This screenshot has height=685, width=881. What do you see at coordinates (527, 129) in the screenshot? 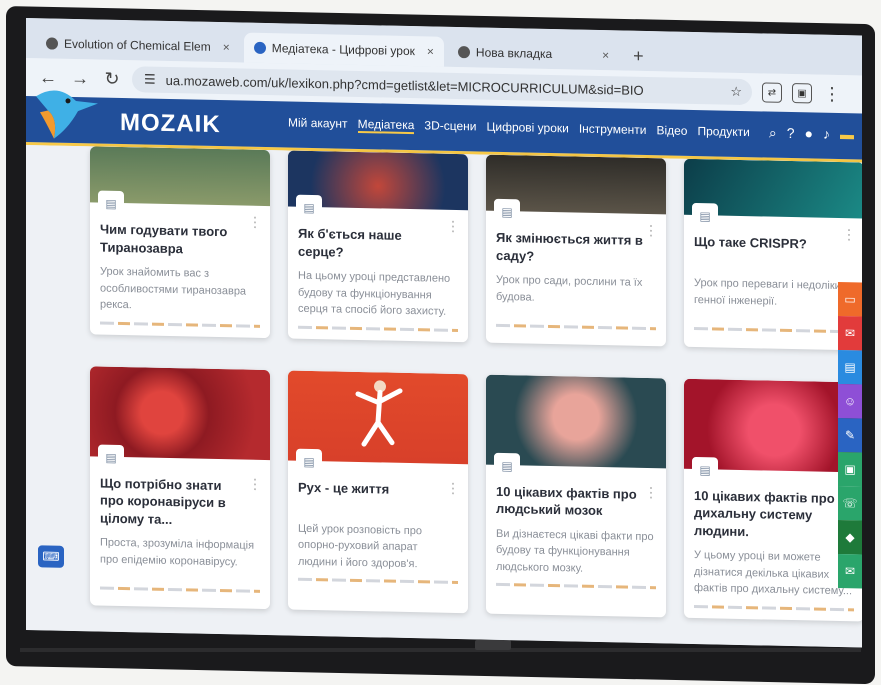
I see `menu-item-digital-lessons: Цифрові уроки` at bounding box center [527, 129].